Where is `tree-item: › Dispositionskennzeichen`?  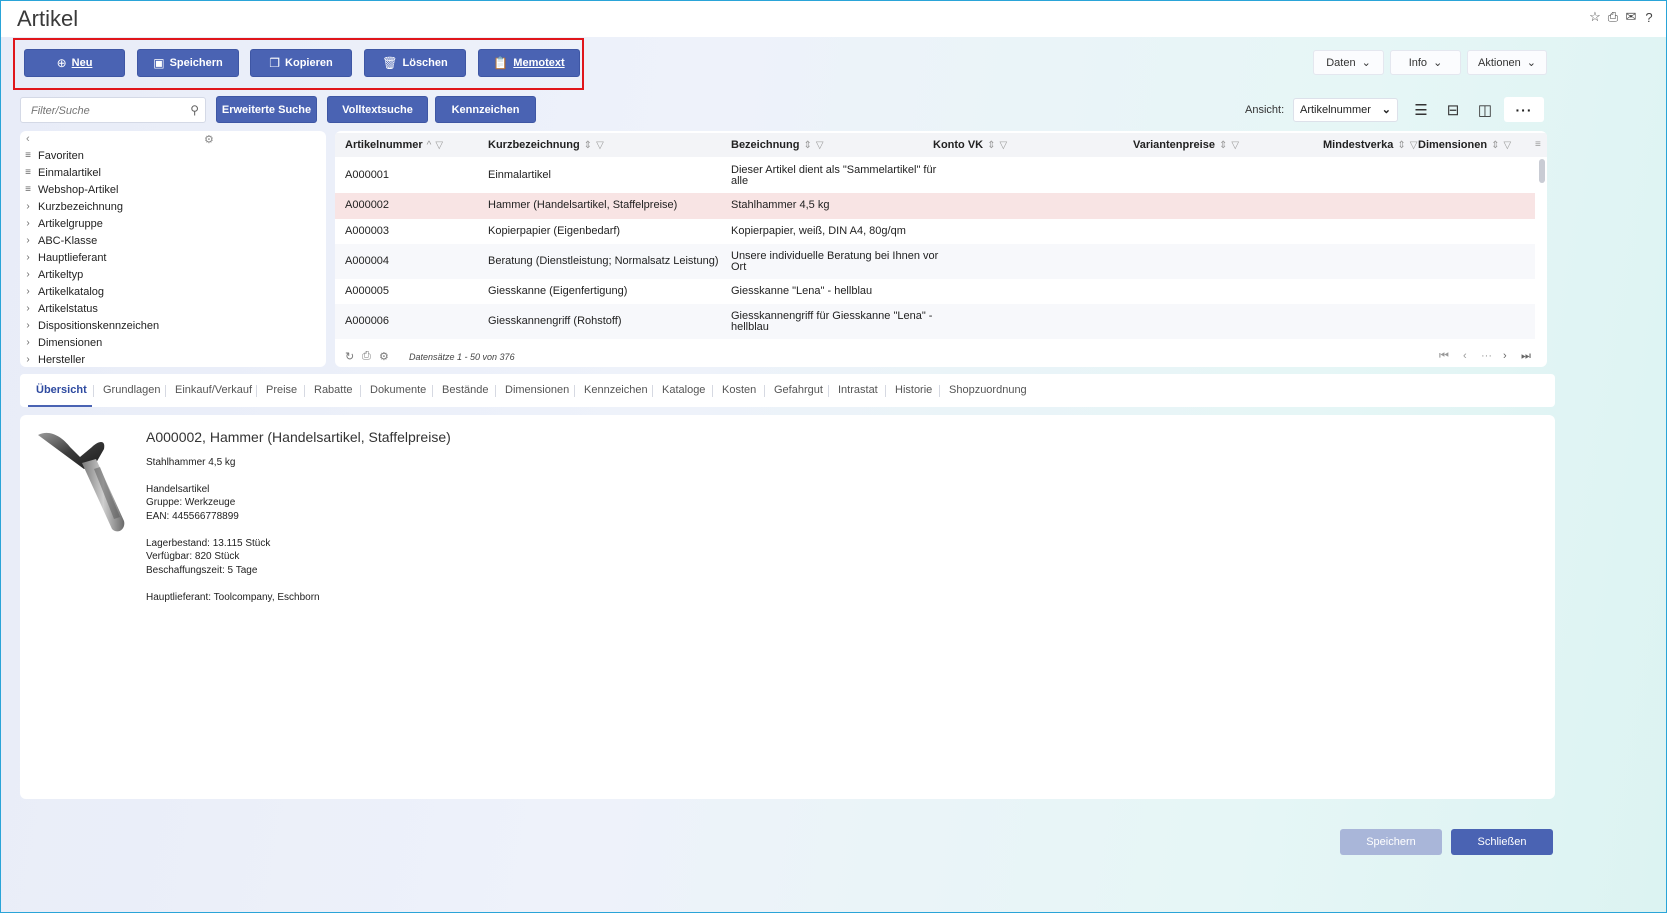
tree-item: › Dispositionskennzeichen is located at coordinates (91, 325).